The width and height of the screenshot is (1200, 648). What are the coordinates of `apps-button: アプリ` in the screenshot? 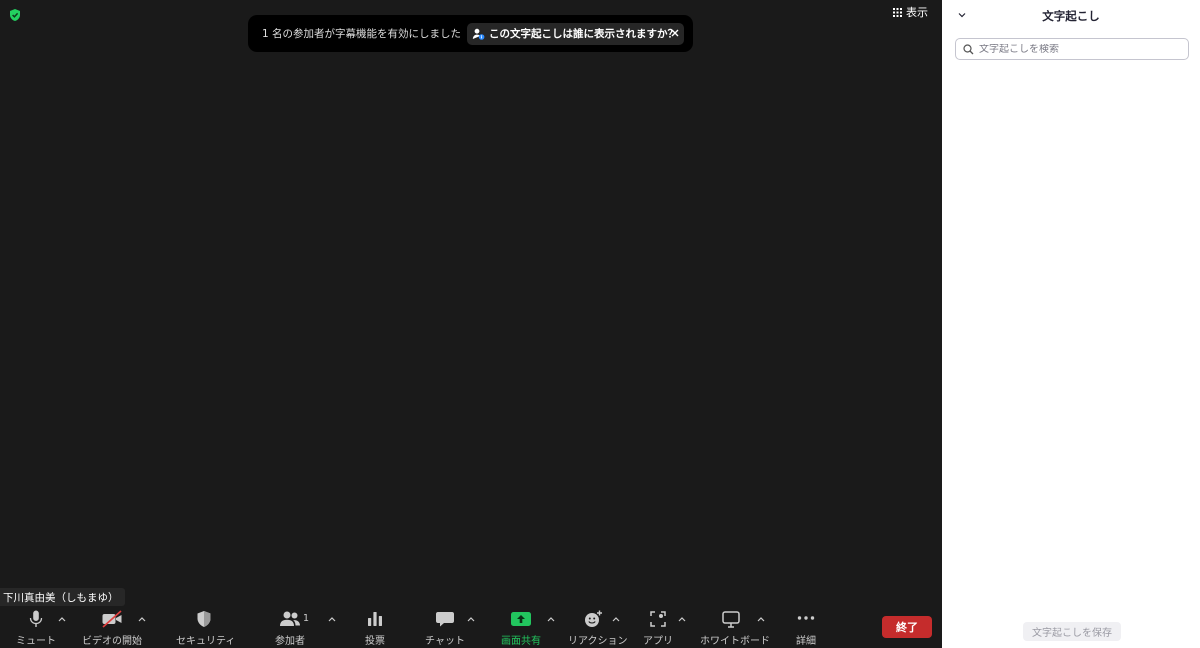 It's located at (658, 627).